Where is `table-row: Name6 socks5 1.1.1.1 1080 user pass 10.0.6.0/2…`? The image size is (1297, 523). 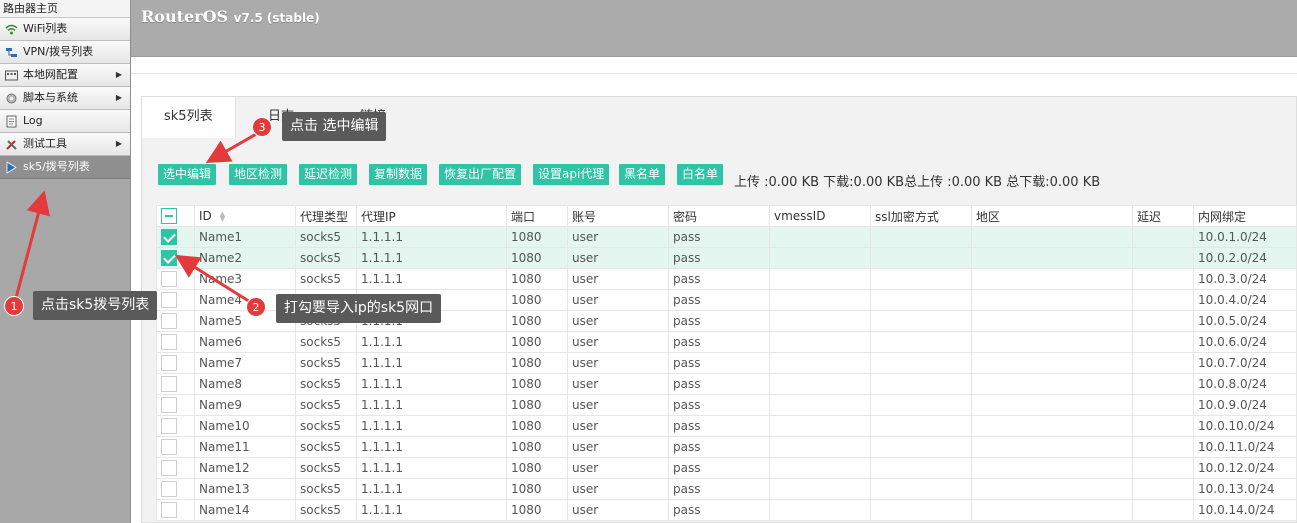 table-row: Name6 socks5 1.1.1.1 1080 user pass 10.0.6.0/2… is located at coordinates (726, 342).